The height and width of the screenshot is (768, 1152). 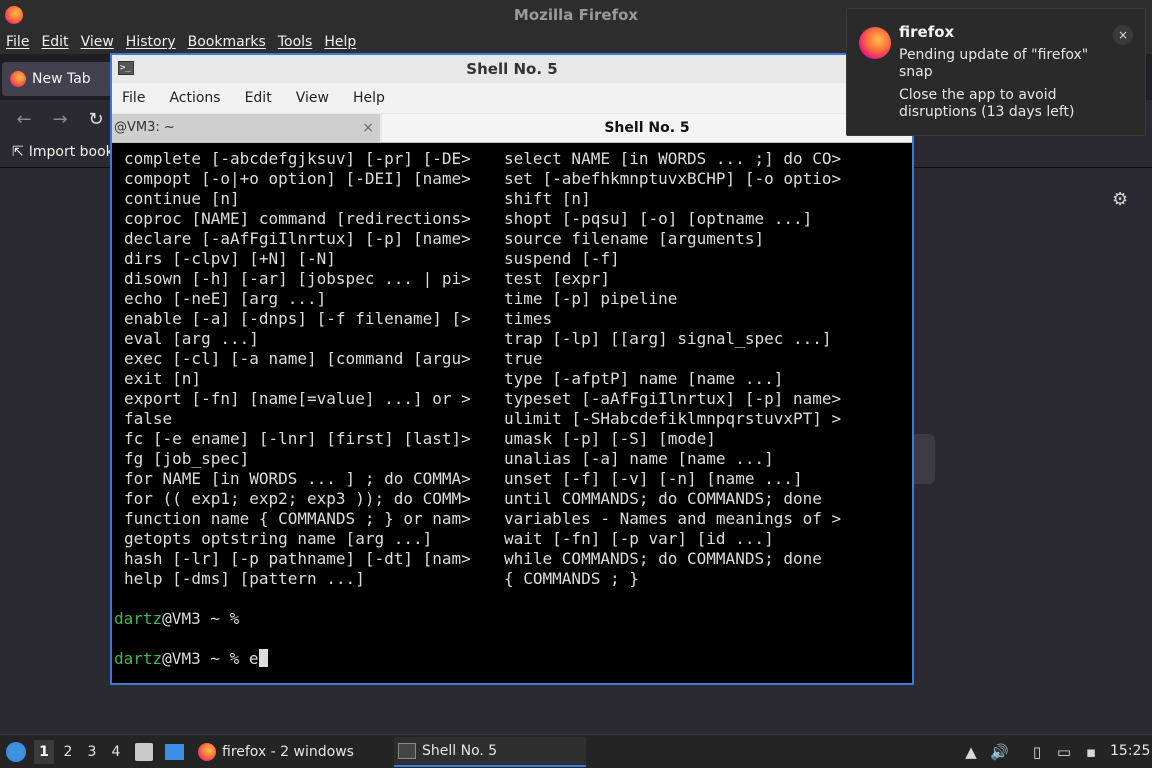 I want to click on help-line-right: true, so click(x=523, y=358).